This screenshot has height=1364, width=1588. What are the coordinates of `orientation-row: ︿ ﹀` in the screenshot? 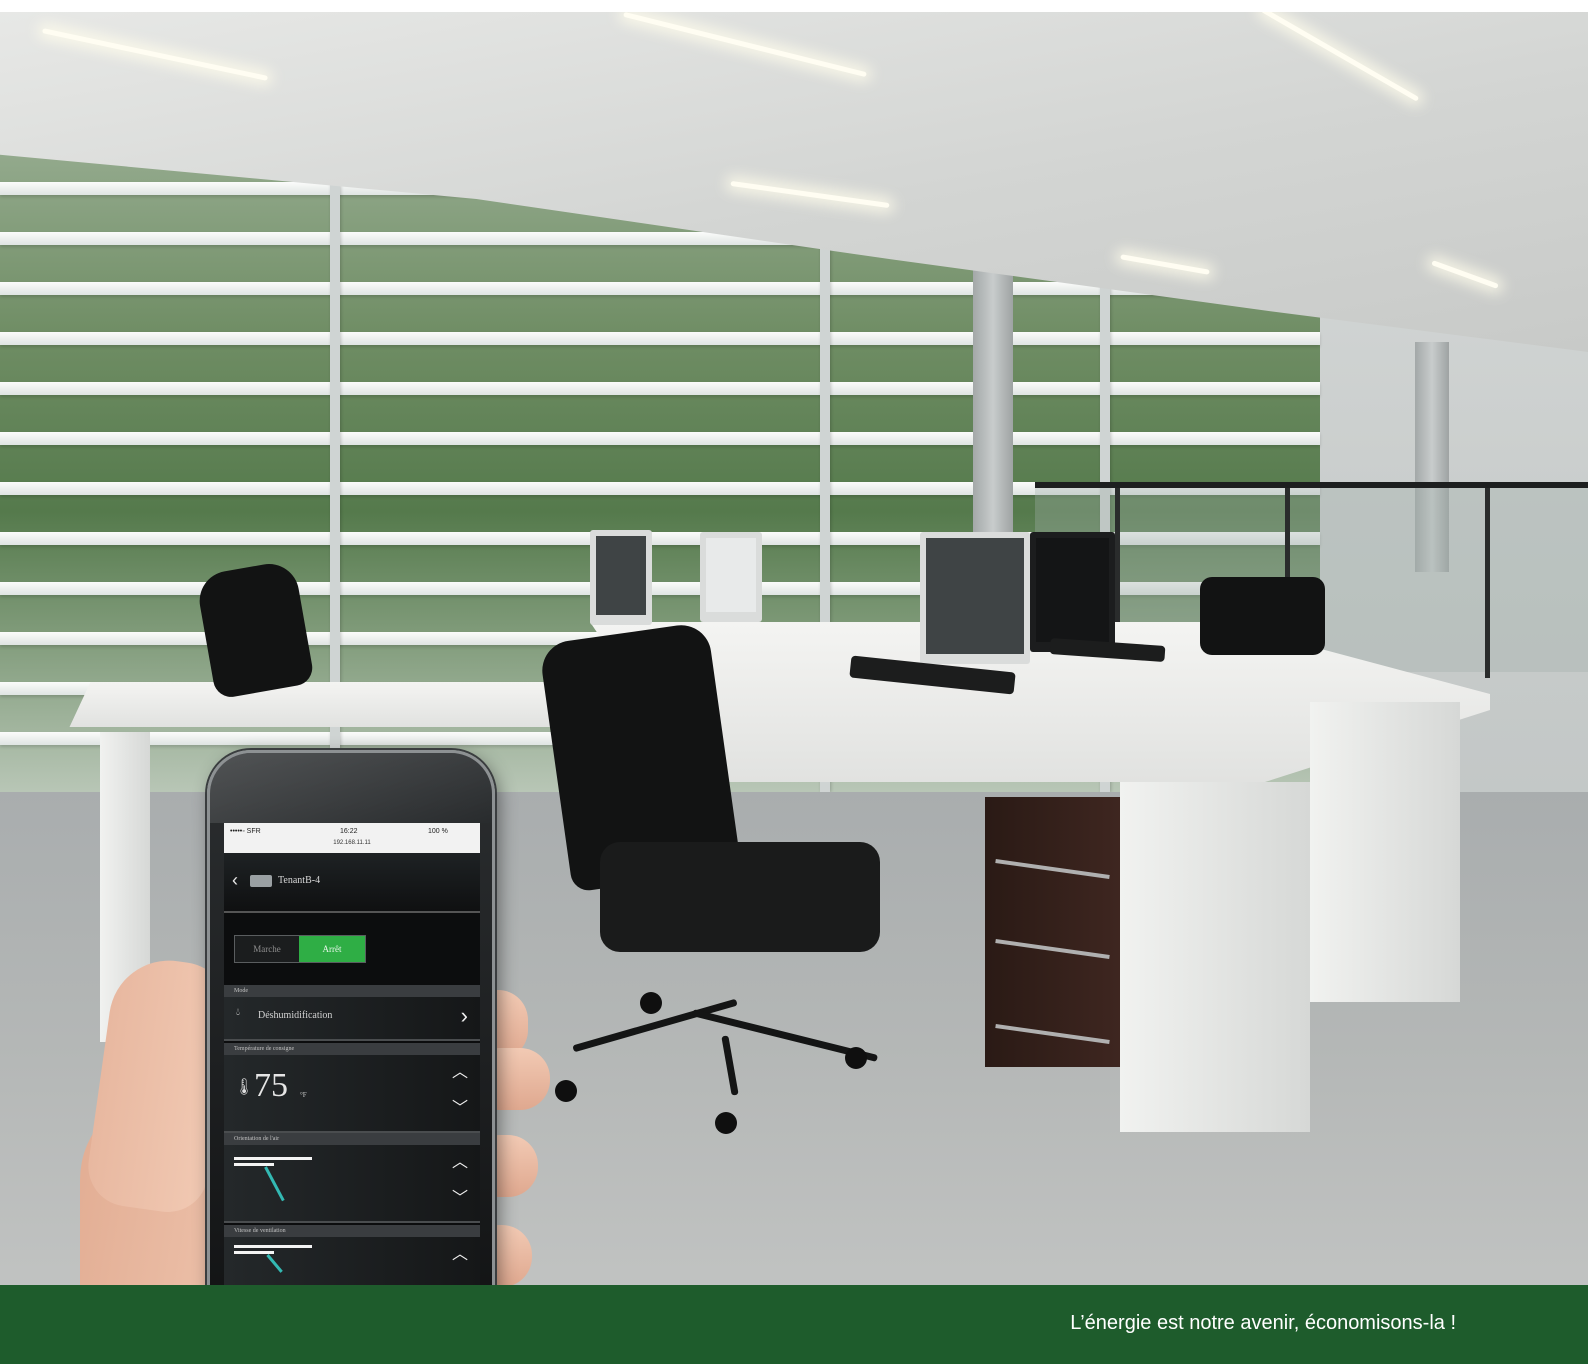 It's located at (352, 1184).